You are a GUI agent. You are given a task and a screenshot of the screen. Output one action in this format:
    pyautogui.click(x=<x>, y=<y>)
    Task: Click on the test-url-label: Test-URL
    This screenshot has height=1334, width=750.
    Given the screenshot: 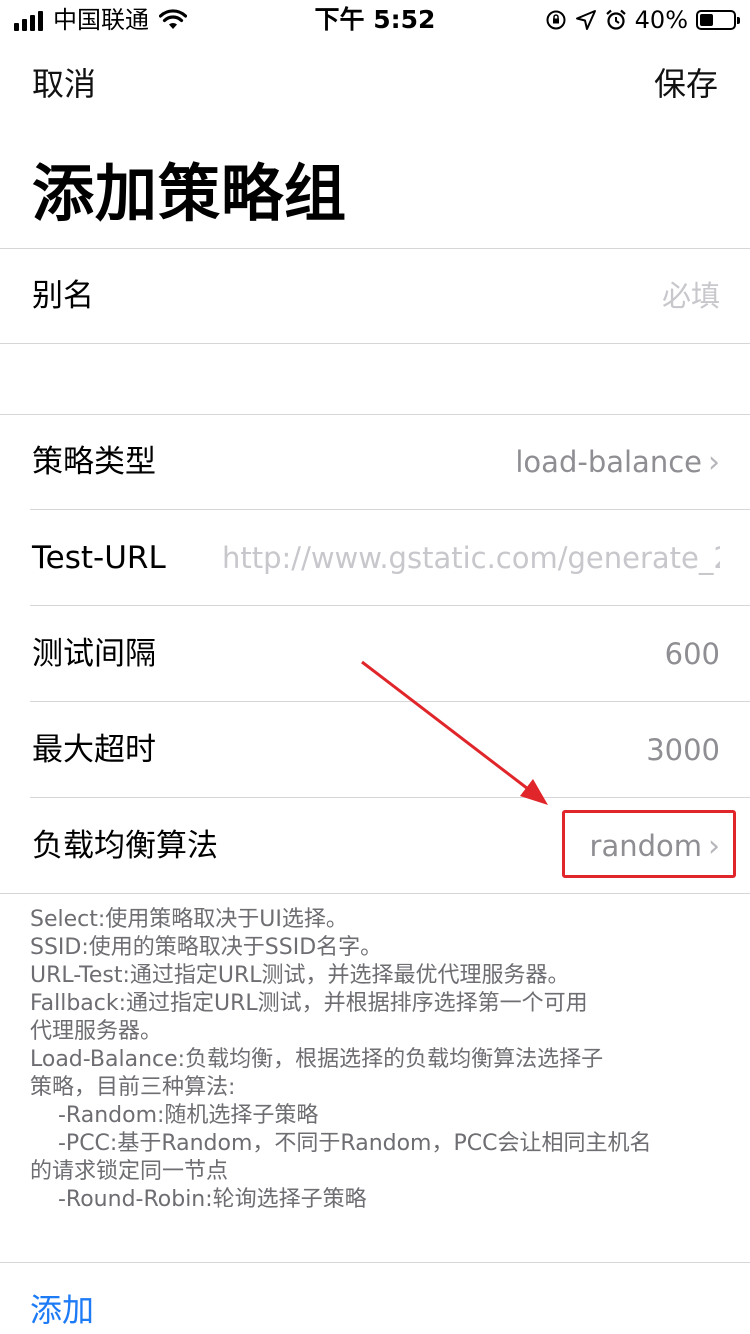 What is the action you would take?
    pyautogui.click(x=99, y=558)
    